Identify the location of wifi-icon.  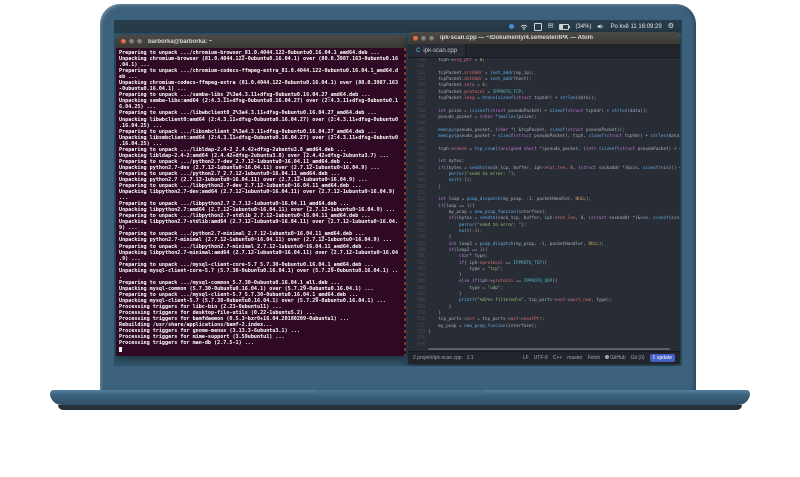
(524, 27).